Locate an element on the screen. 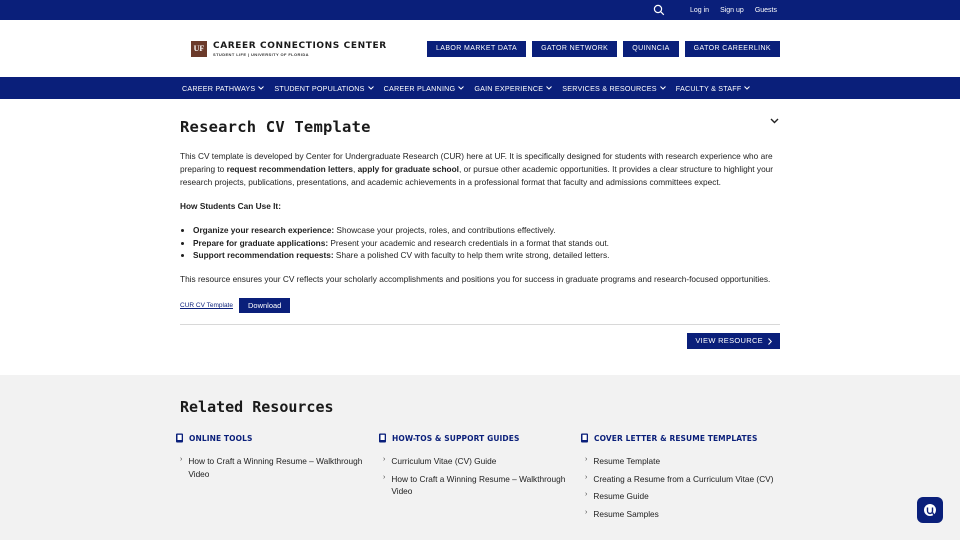 The image size is (960, 540). nav-label: CAREER PLANNING is located at coordinates (419, 88).